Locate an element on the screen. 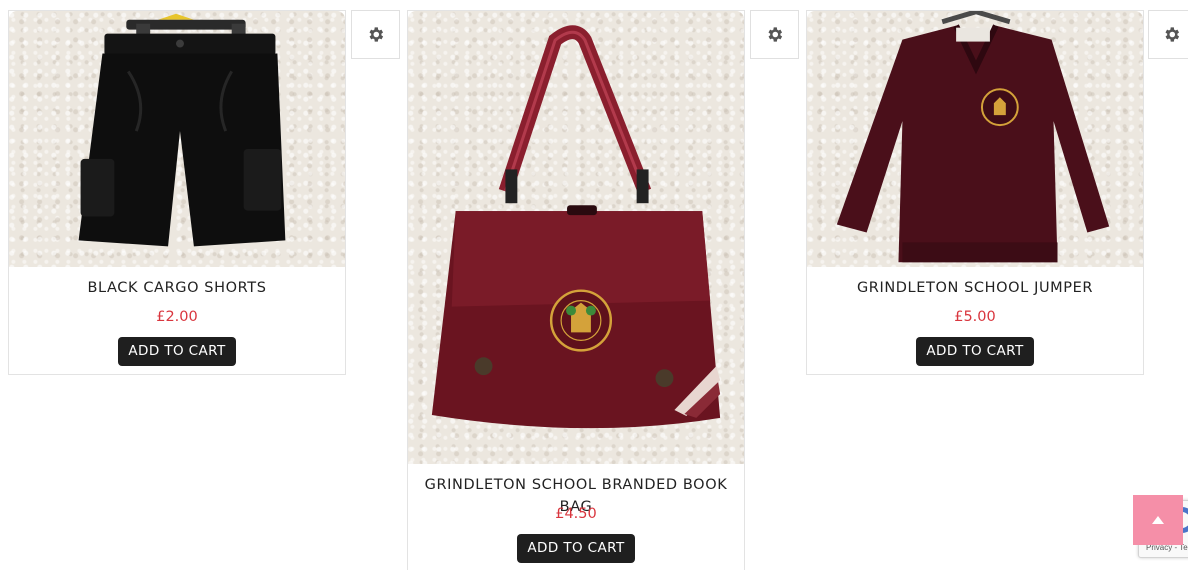 The image size is (1188, 570). back-to-top-button is located at coordinates (1158, 520).